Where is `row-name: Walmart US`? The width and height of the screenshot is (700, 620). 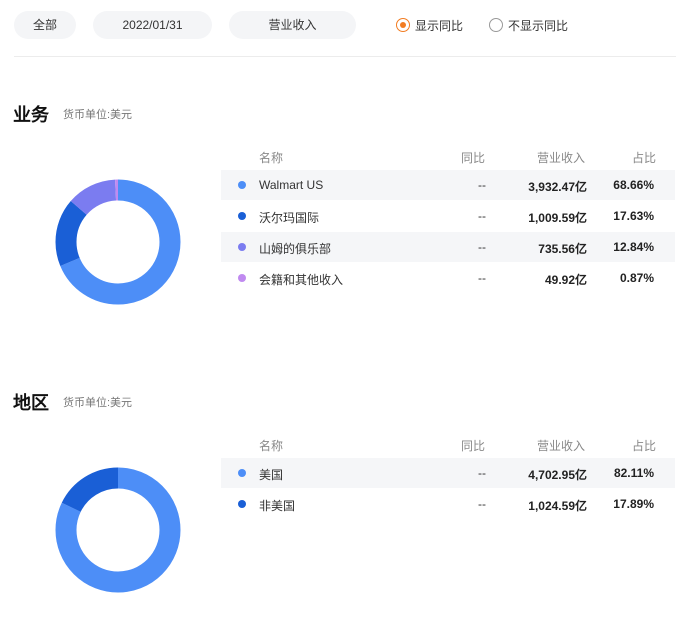
row-name: Walmart US is located at coordinates (291, 185).